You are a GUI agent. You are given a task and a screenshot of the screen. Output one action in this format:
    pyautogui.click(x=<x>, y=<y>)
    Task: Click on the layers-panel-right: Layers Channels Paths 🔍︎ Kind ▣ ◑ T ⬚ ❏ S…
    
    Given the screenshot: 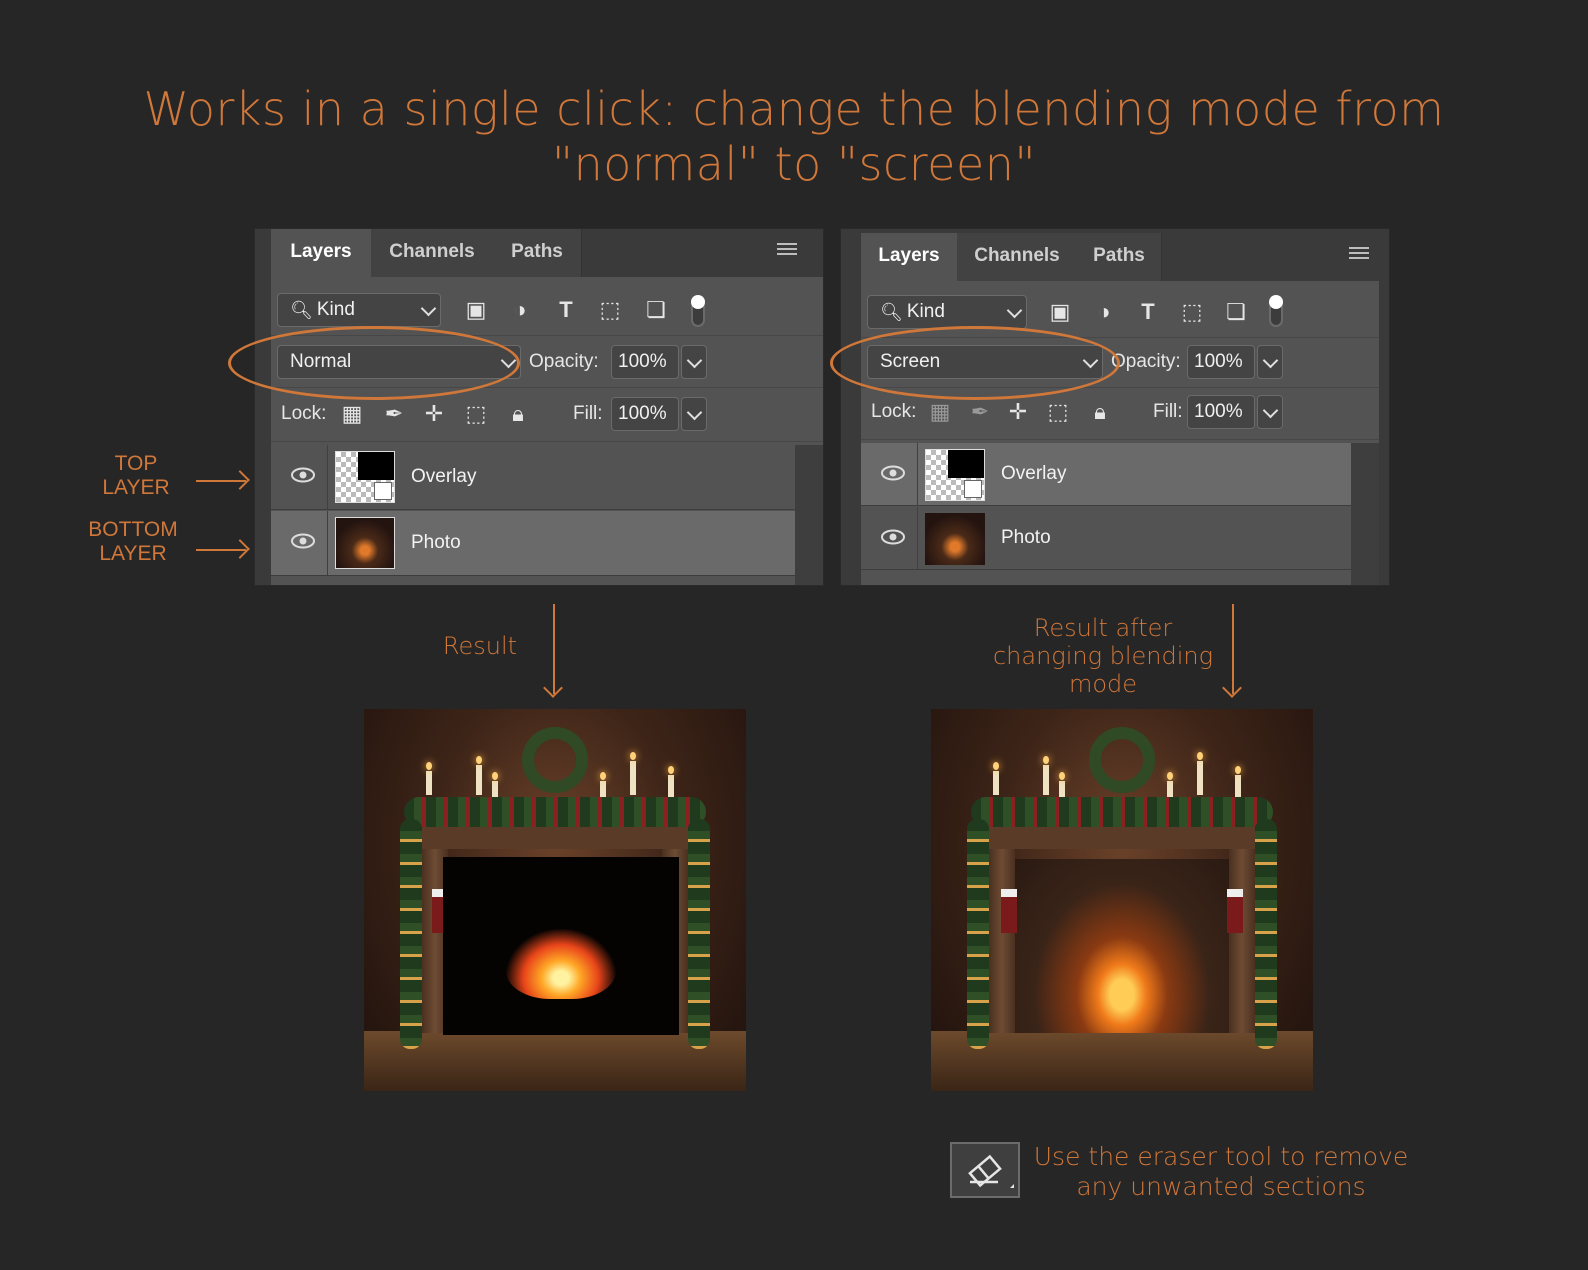 What is the action you would take?
    pyautogui.click(x=1115, y=407)
    